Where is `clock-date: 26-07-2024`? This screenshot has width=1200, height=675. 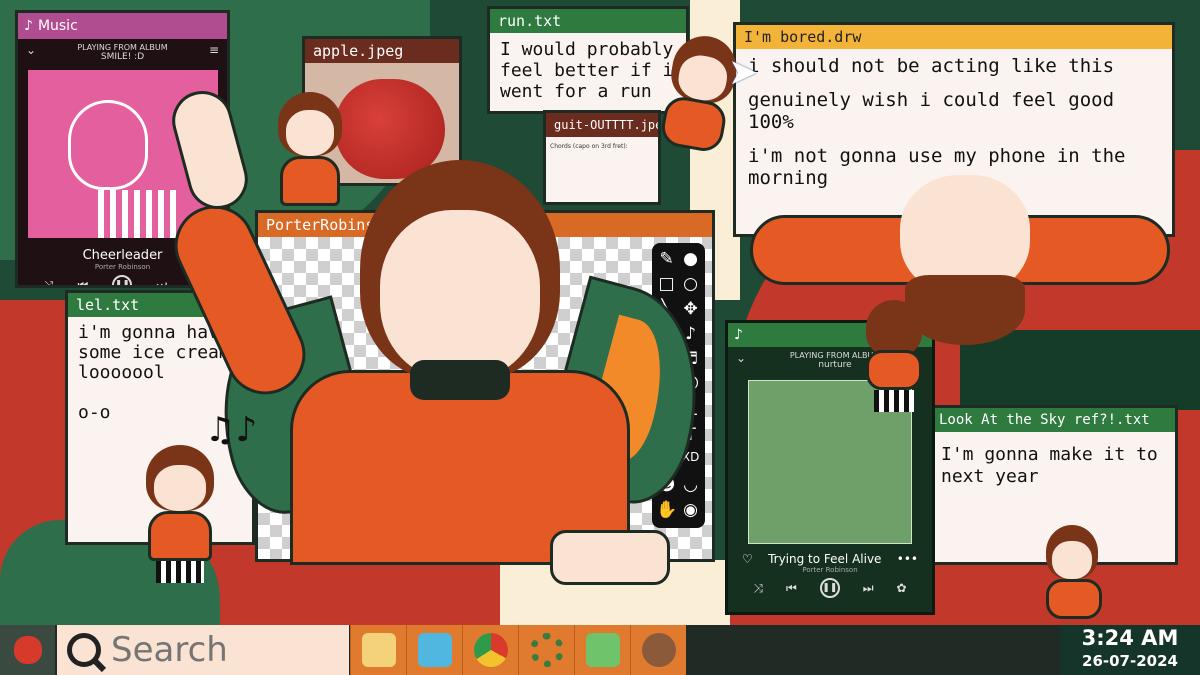 clock-date: 26-07-2024 is located at coordinates (1130, 661).